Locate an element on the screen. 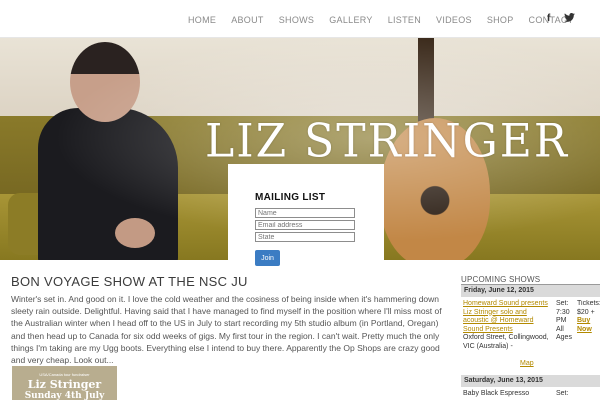 This screenshot has height=400, width=600. name-field is located at coordinates (305, 213).